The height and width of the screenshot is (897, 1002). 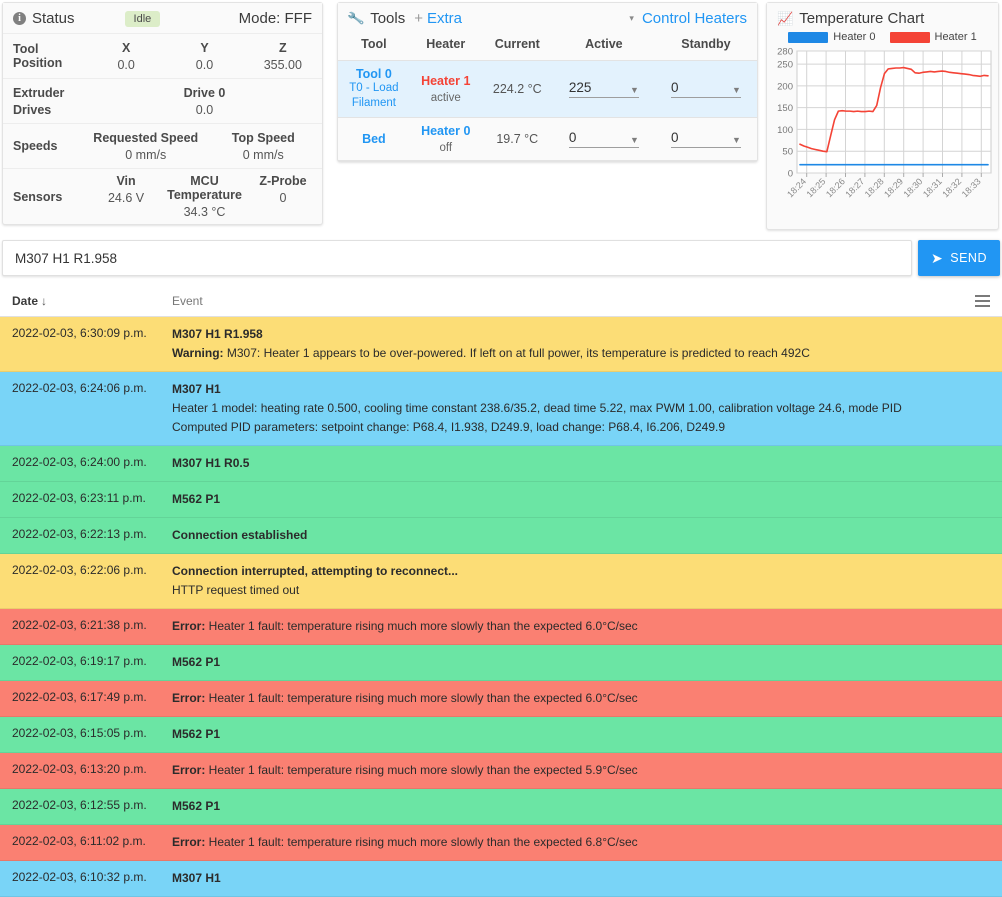 I want to click on legend-label: Heater 1, so click(x=955, y=37).